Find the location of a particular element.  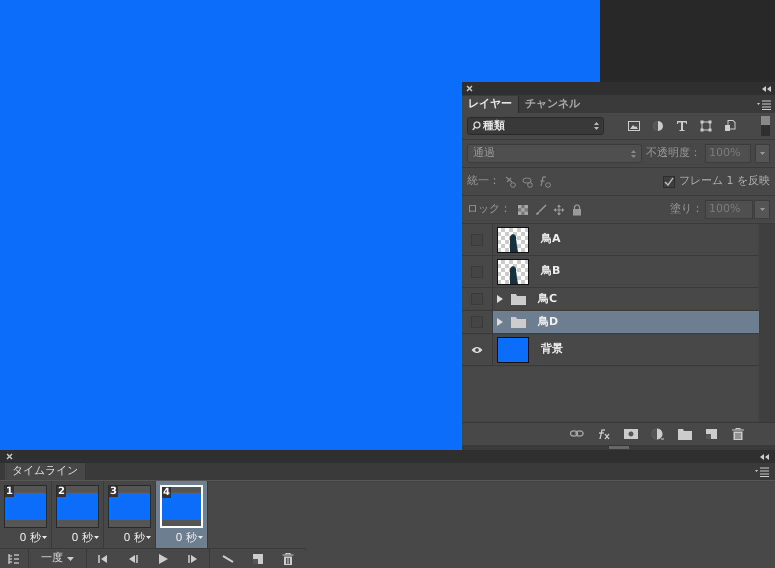

mask-icon is located at coordinates (631, 434).